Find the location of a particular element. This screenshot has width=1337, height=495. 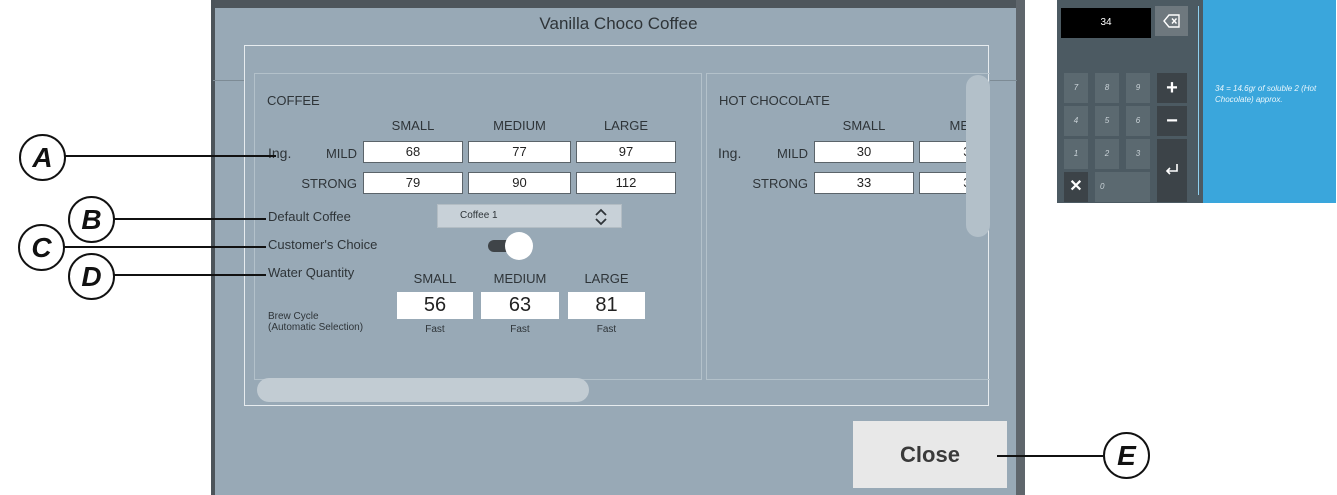

keypad-display: 34 is located at coordinates (1106, 23).